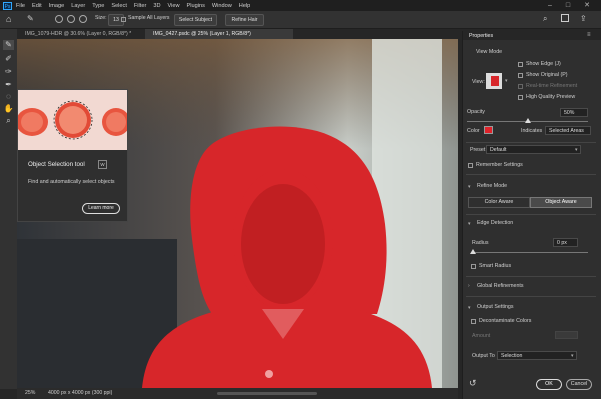 This screenshot has height=399, width=601. Describe the element at coordinates (551, 97) in the screenshot. I see `high-quality-preview-label: High Quality Preview` at that location.